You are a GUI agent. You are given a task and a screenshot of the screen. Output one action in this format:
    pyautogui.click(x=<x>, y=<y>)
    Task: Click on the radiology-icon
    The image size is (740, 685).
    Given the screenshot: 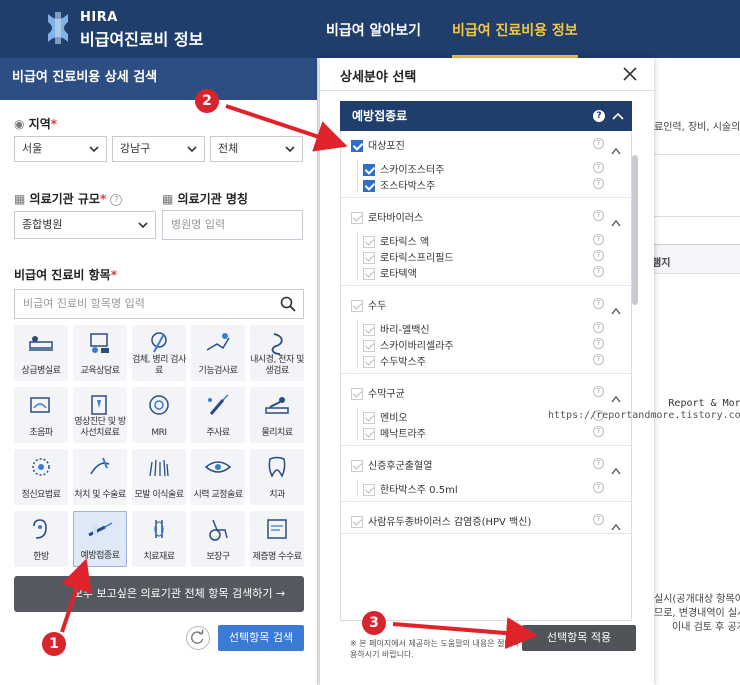 What is the action you would take?
    pyautogui.click(x=99, y=405)
    